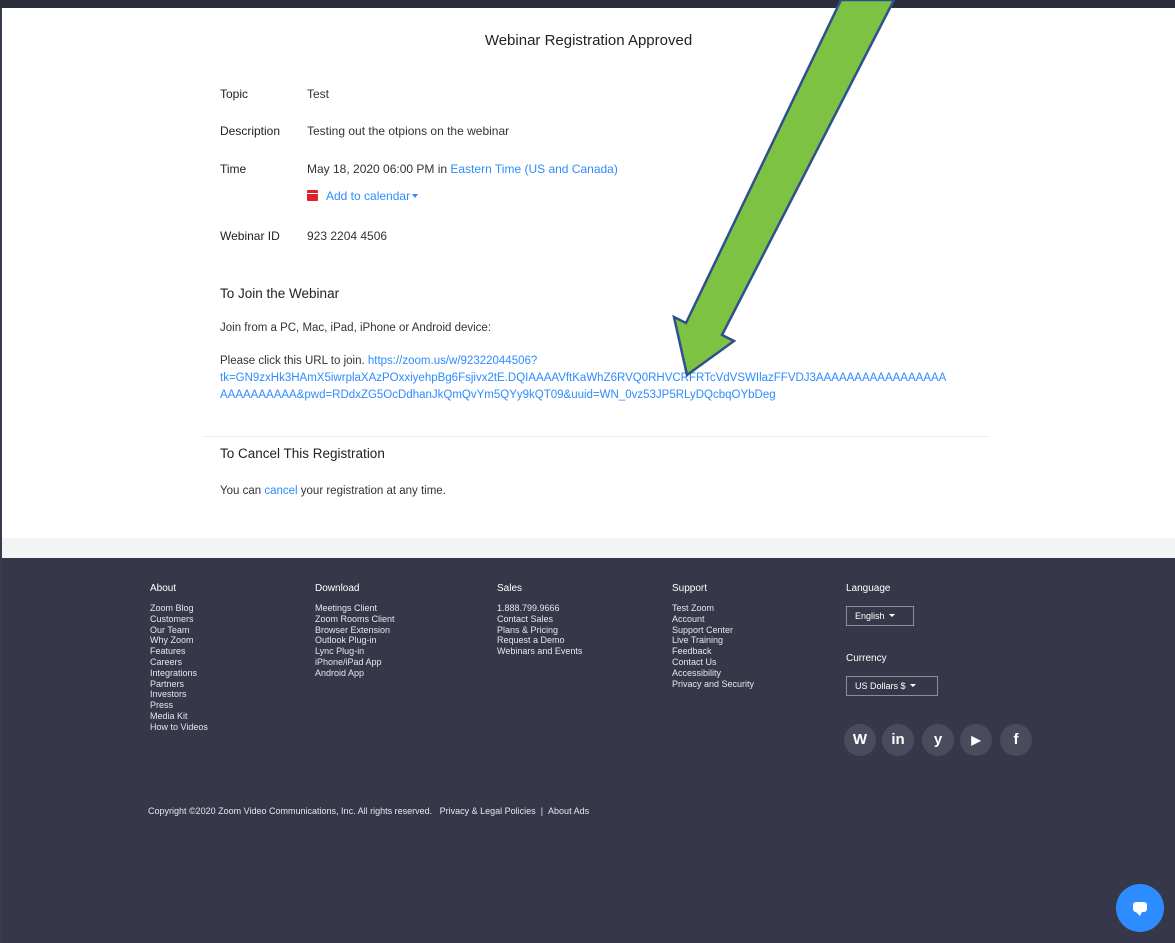 The image size is (1175, 943). I want to click on webinar-id-value: 923 2204 4506, so click(347, 236).